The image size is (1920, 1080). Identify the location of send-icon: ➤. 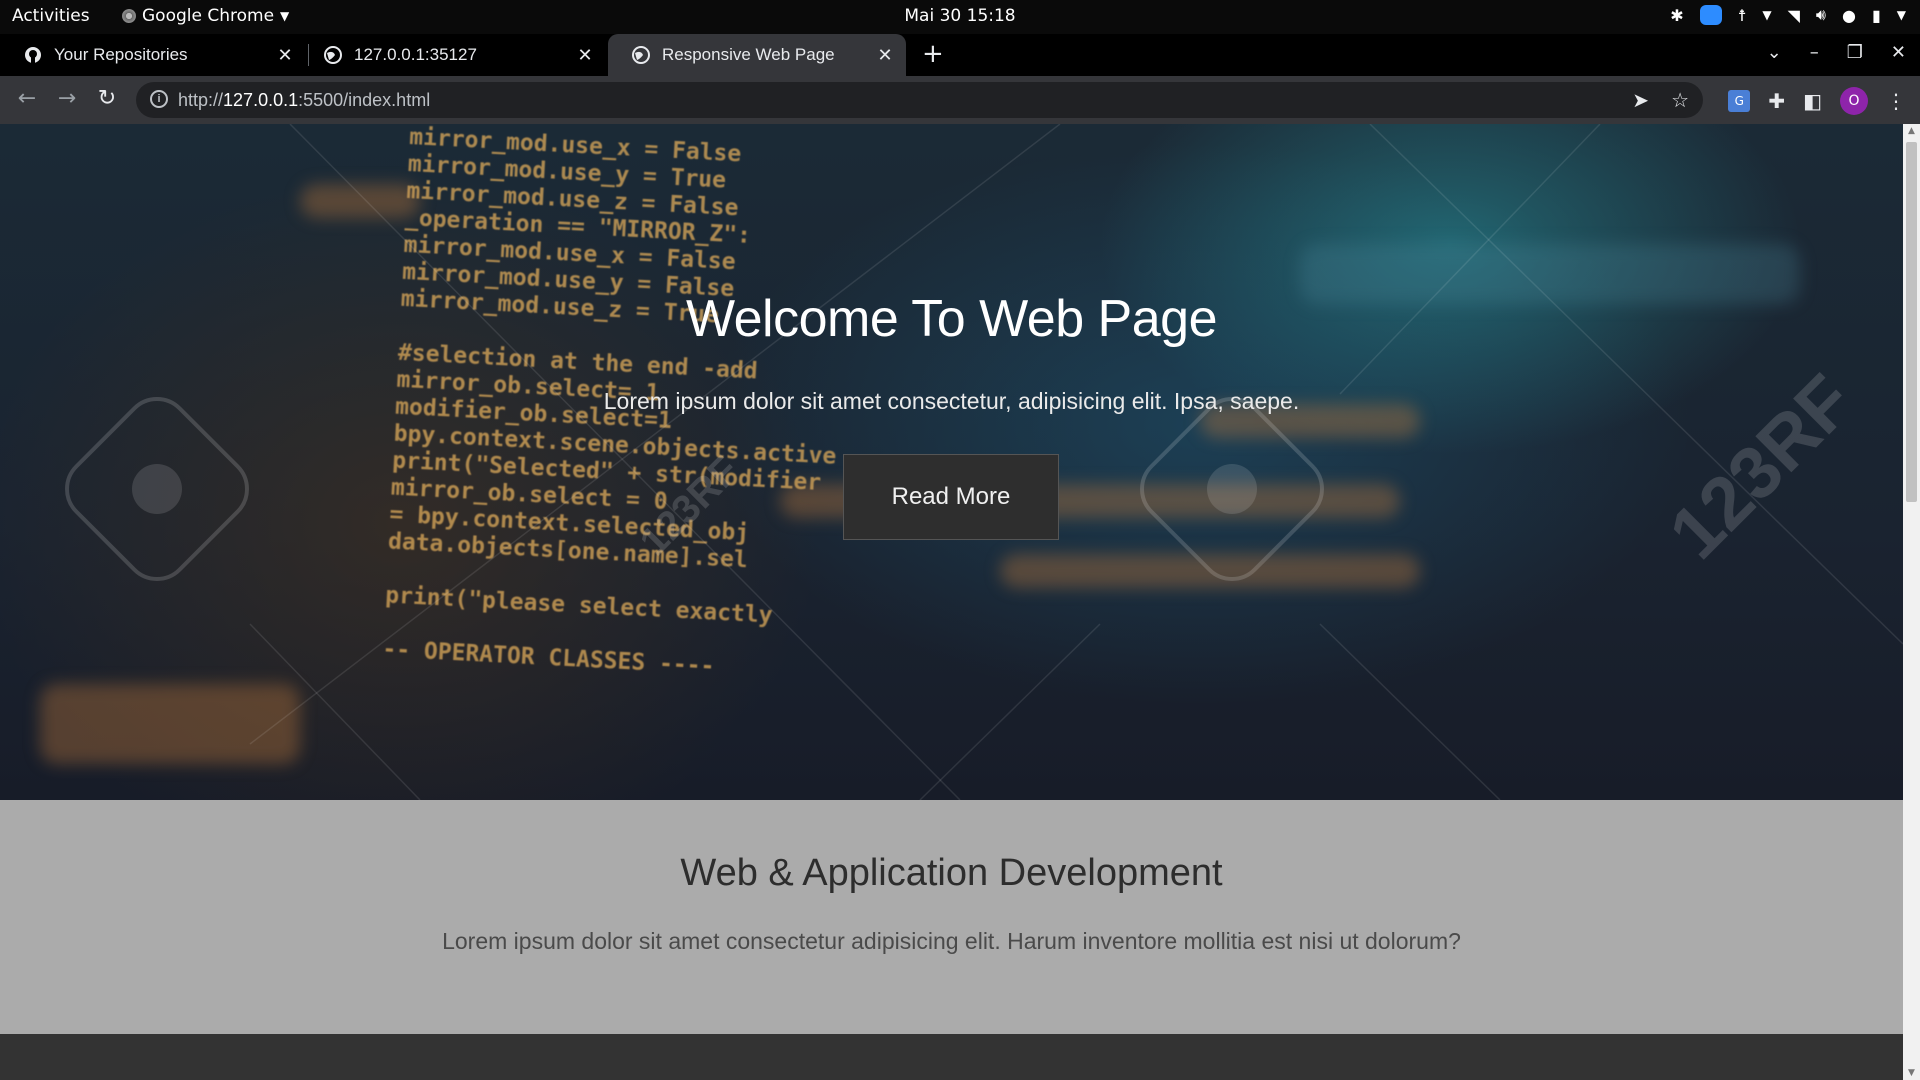
(1640, 100).